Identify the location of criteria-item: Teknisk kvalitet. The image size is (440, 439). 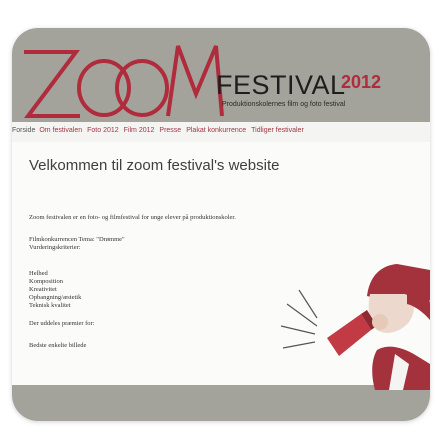
(50, 305).